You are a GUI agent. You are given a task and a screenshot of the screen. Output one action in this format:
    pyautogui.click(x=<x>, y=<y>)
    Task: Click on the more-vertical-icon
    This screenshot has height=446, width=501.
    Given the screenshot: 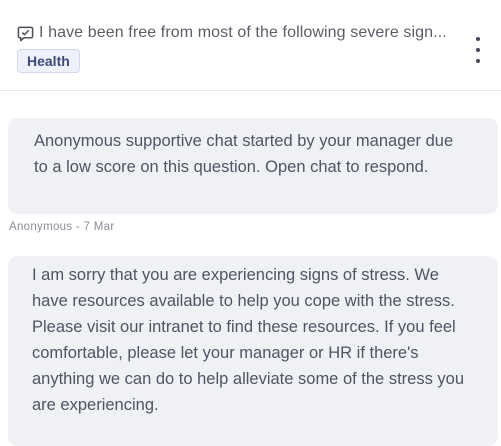 What is the action you would take?
    pyautogui.click(x=478, y=50)
    